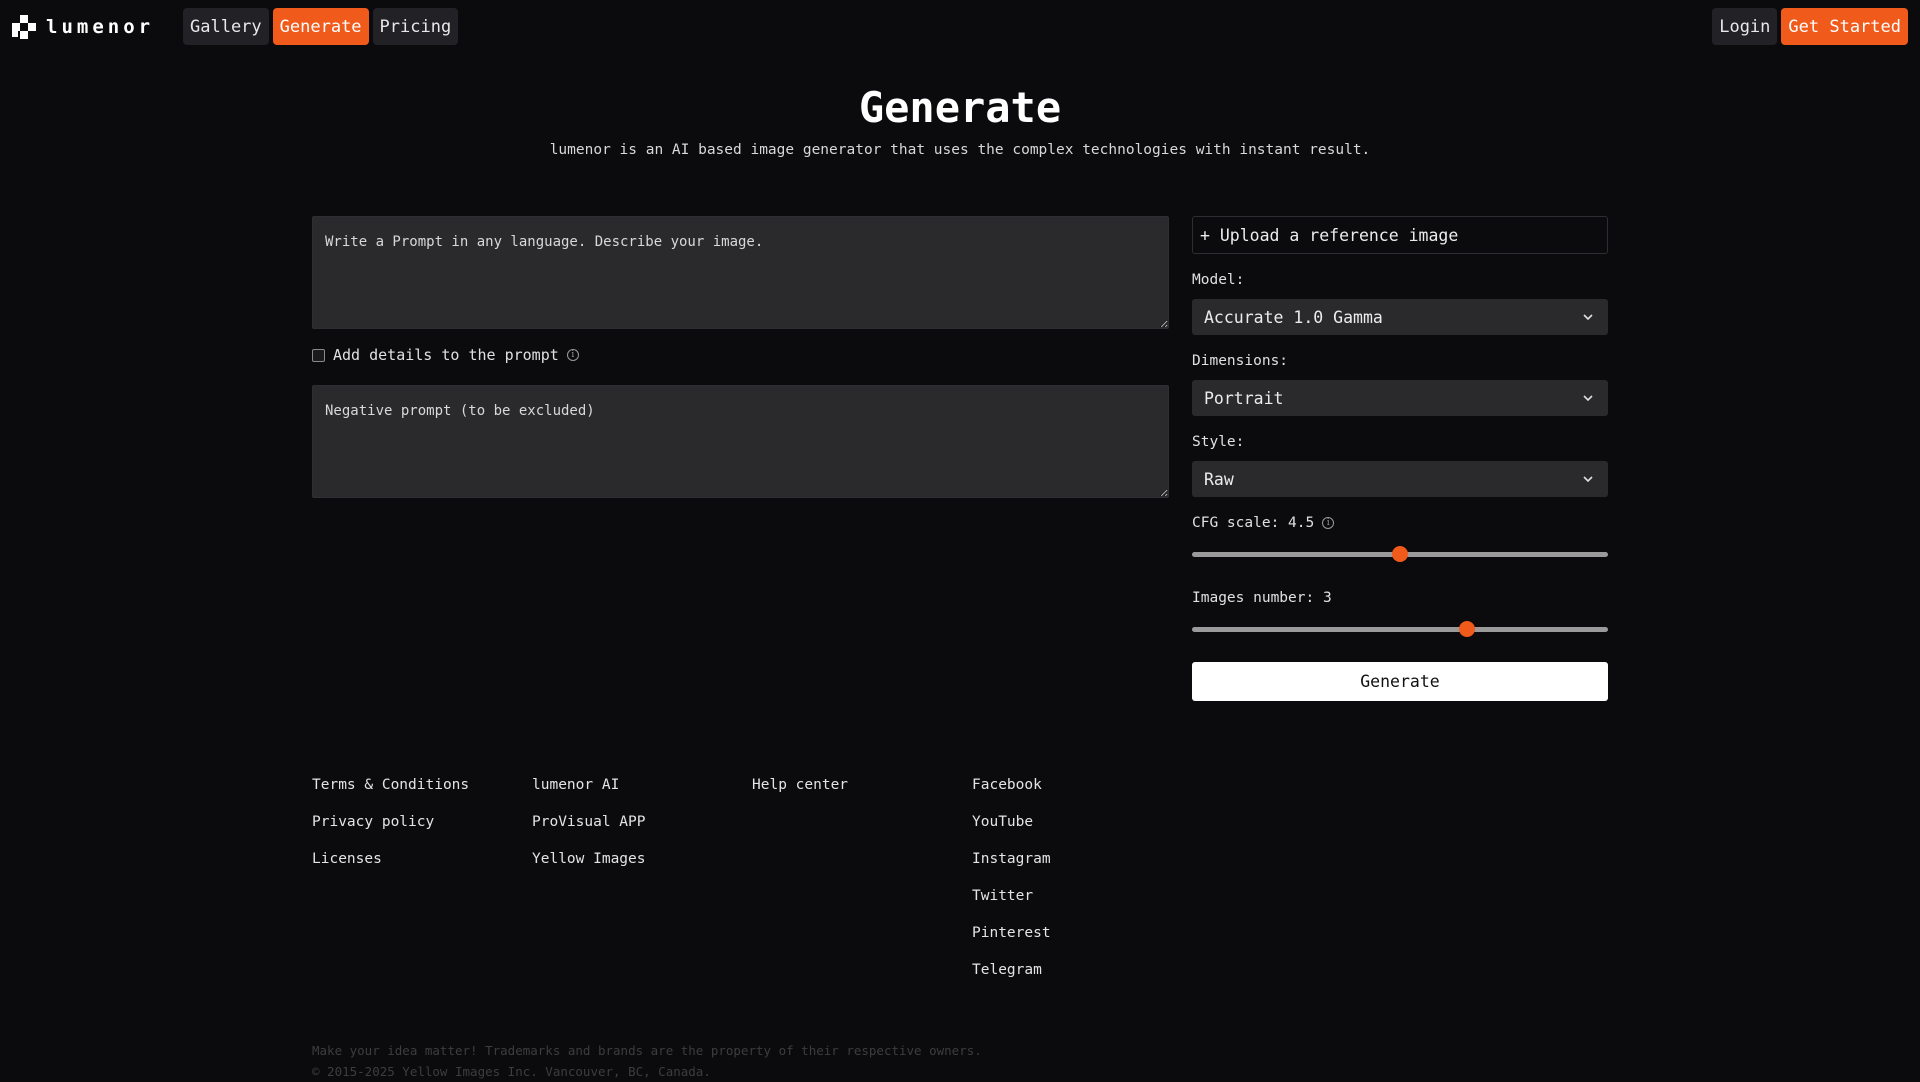  I want to click on footer-link: Privacy policy, so click(390, 830).